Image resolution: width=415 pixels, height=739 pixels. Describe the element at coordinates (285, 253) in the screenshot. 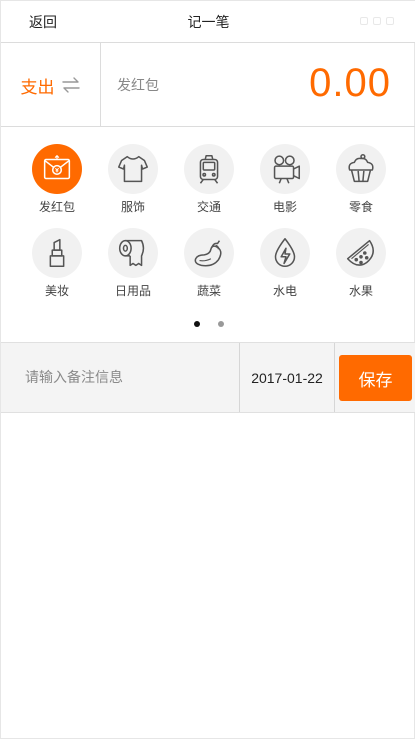

I see `water-power-icon` at that location.